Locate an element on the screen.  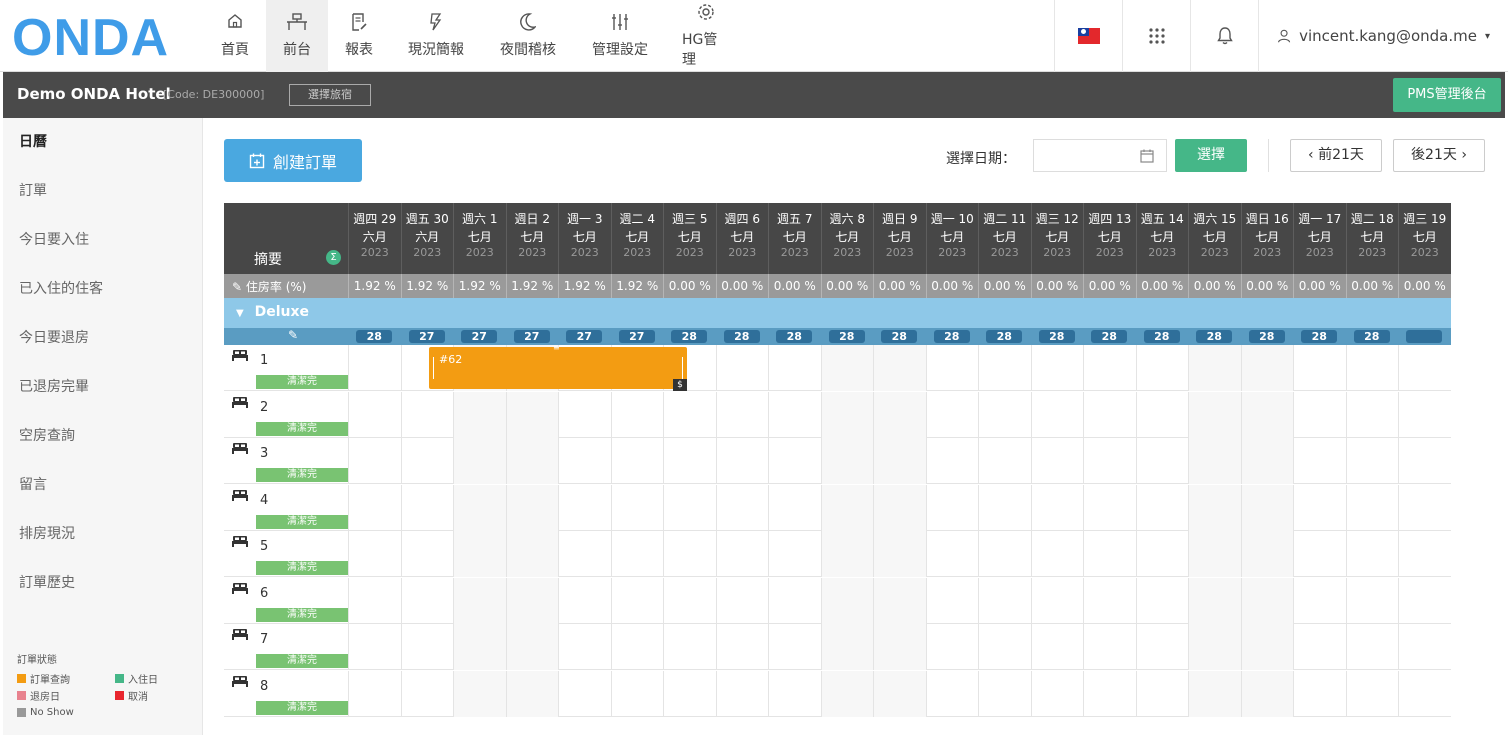
nav-item: 現況簡報 is located at coordinates (436, 36).